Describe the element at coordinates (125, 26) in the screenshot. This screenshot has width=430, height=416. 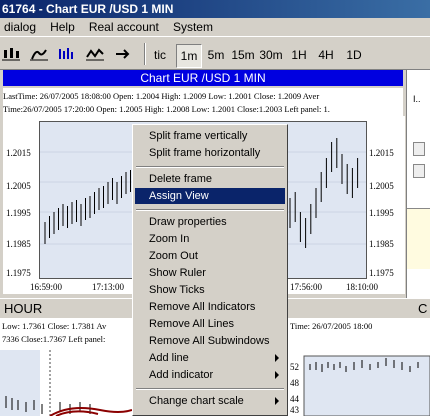
I see `menu-real-account: Real account` at that location.